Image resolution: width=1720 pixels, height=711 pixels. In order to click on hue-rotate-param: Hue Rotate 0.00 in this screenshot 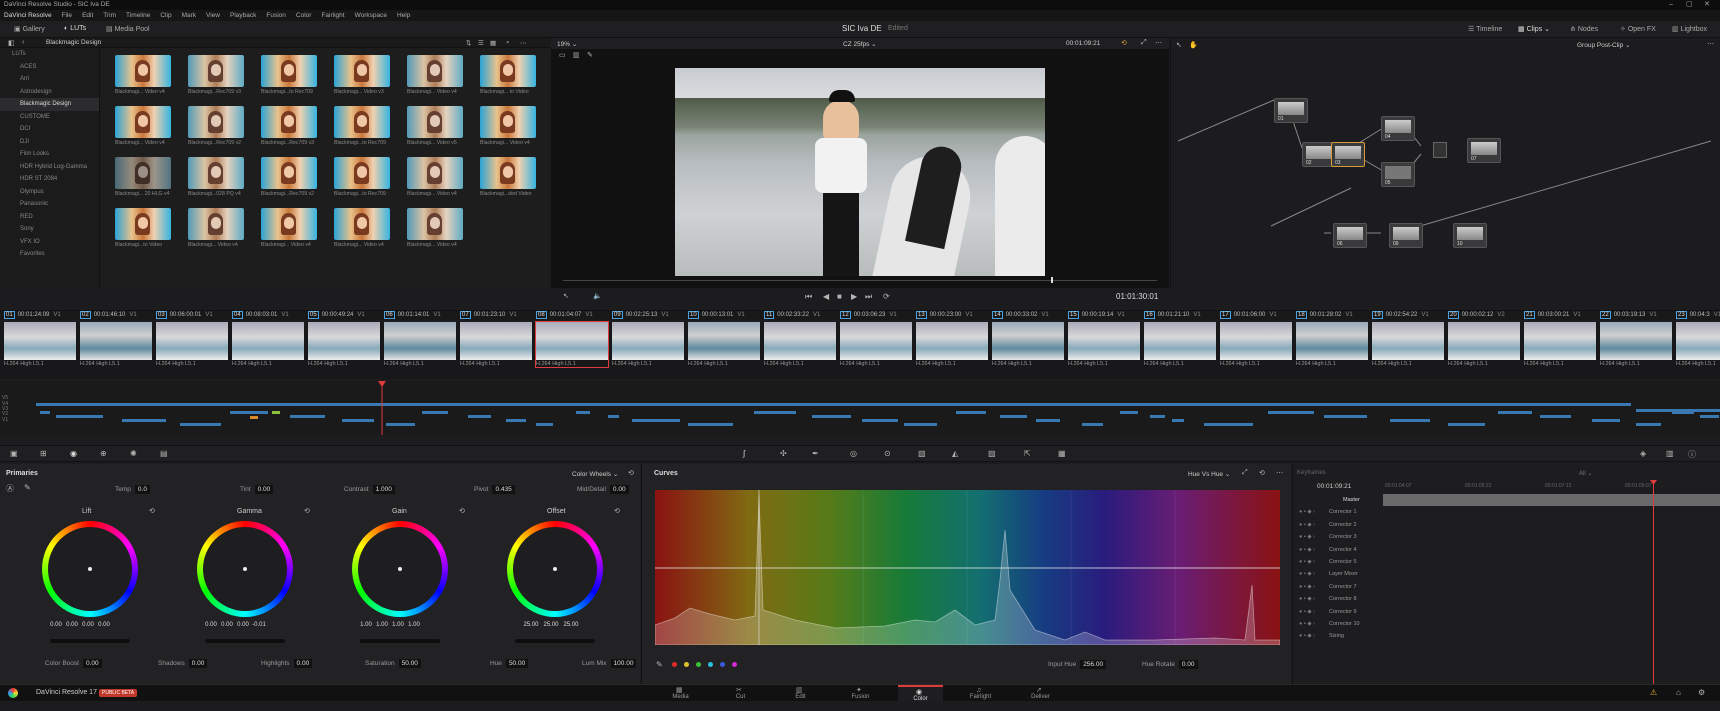, I will do `click(1170, 664)`.